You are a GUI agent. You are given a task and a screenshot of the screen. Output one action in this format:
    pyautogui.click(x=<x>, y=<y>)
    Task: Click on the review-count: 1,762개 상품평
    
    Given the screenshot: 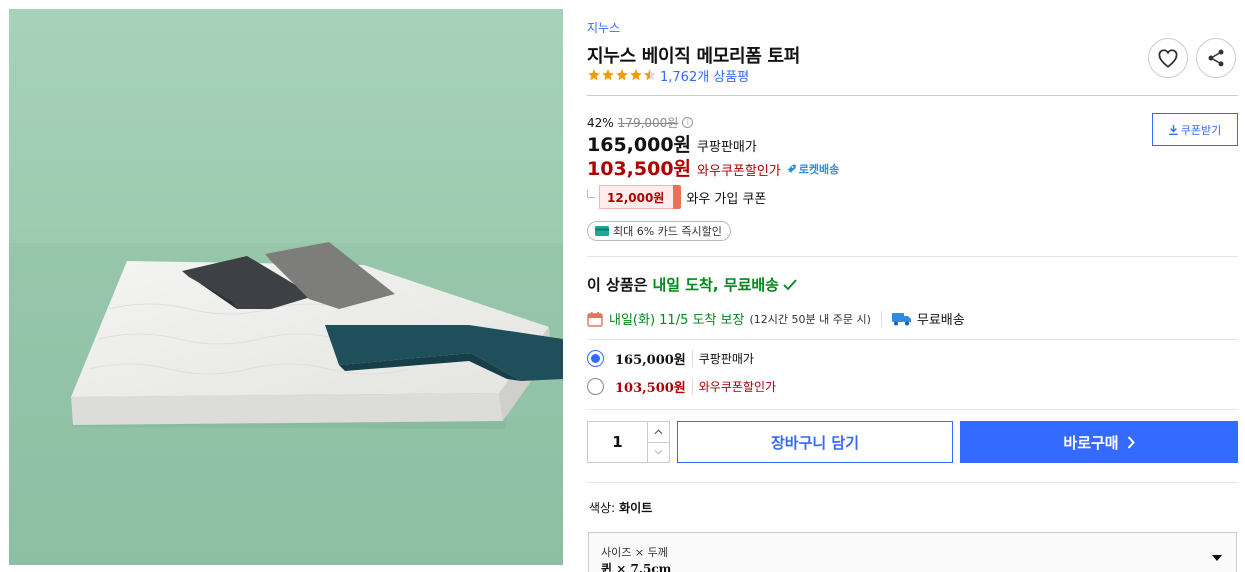 What is the action you would take?
    pyautogui.click(x=704, y=75)
    